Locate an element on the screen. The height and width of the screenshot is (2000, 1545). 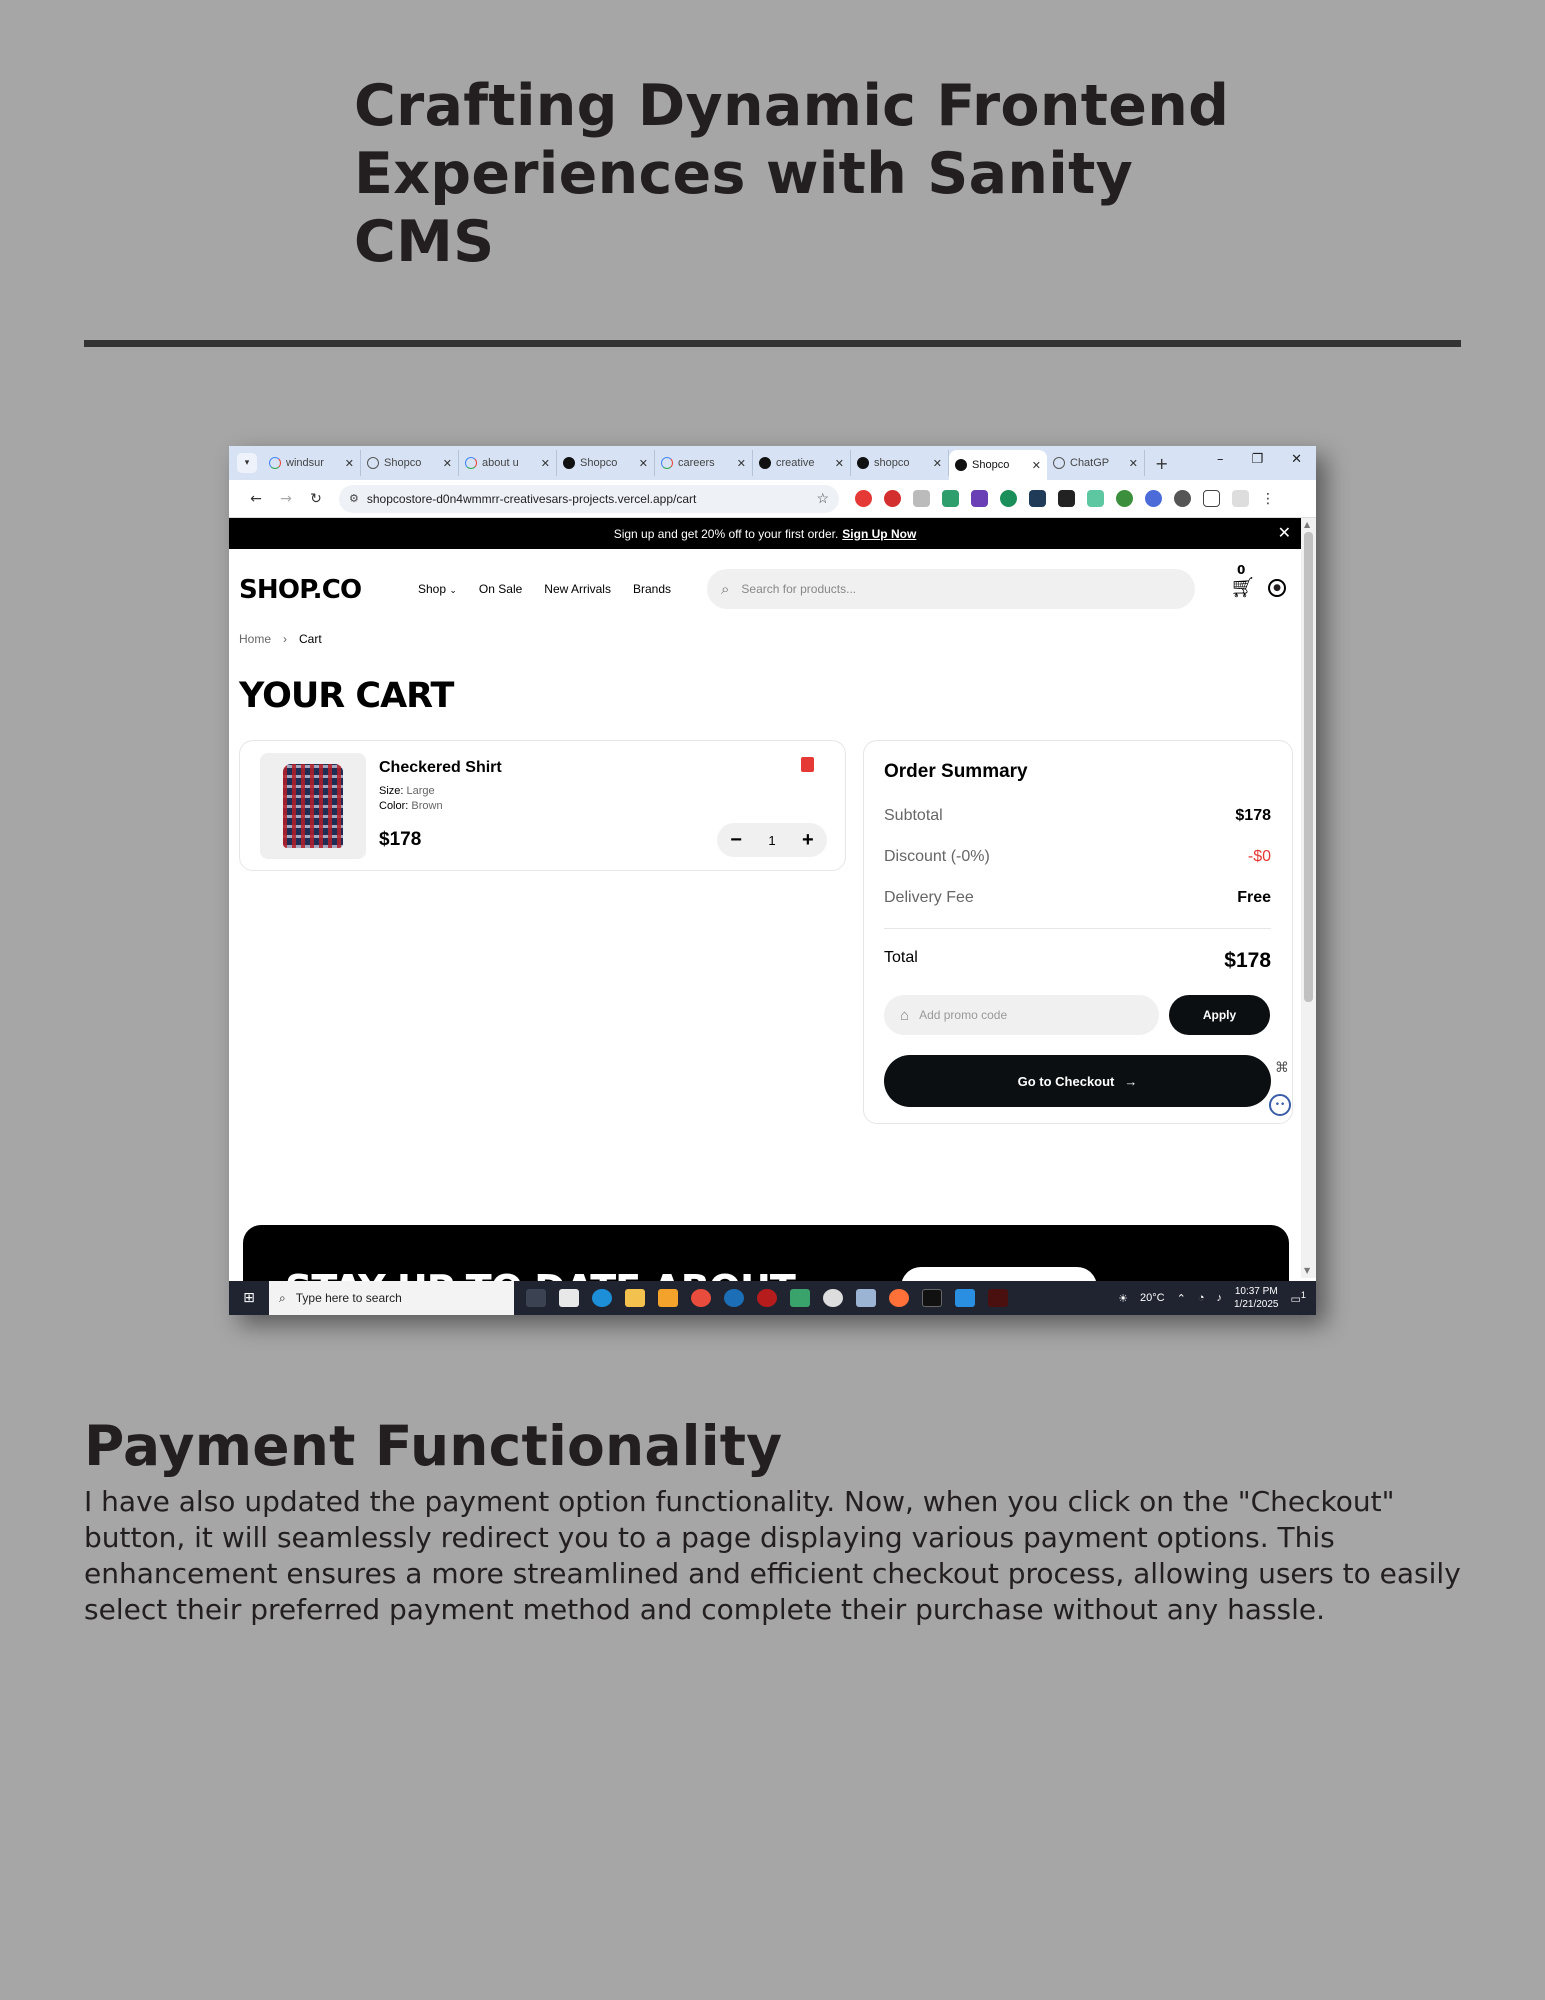
terminal-icon is located at coordinates (932, 1298).